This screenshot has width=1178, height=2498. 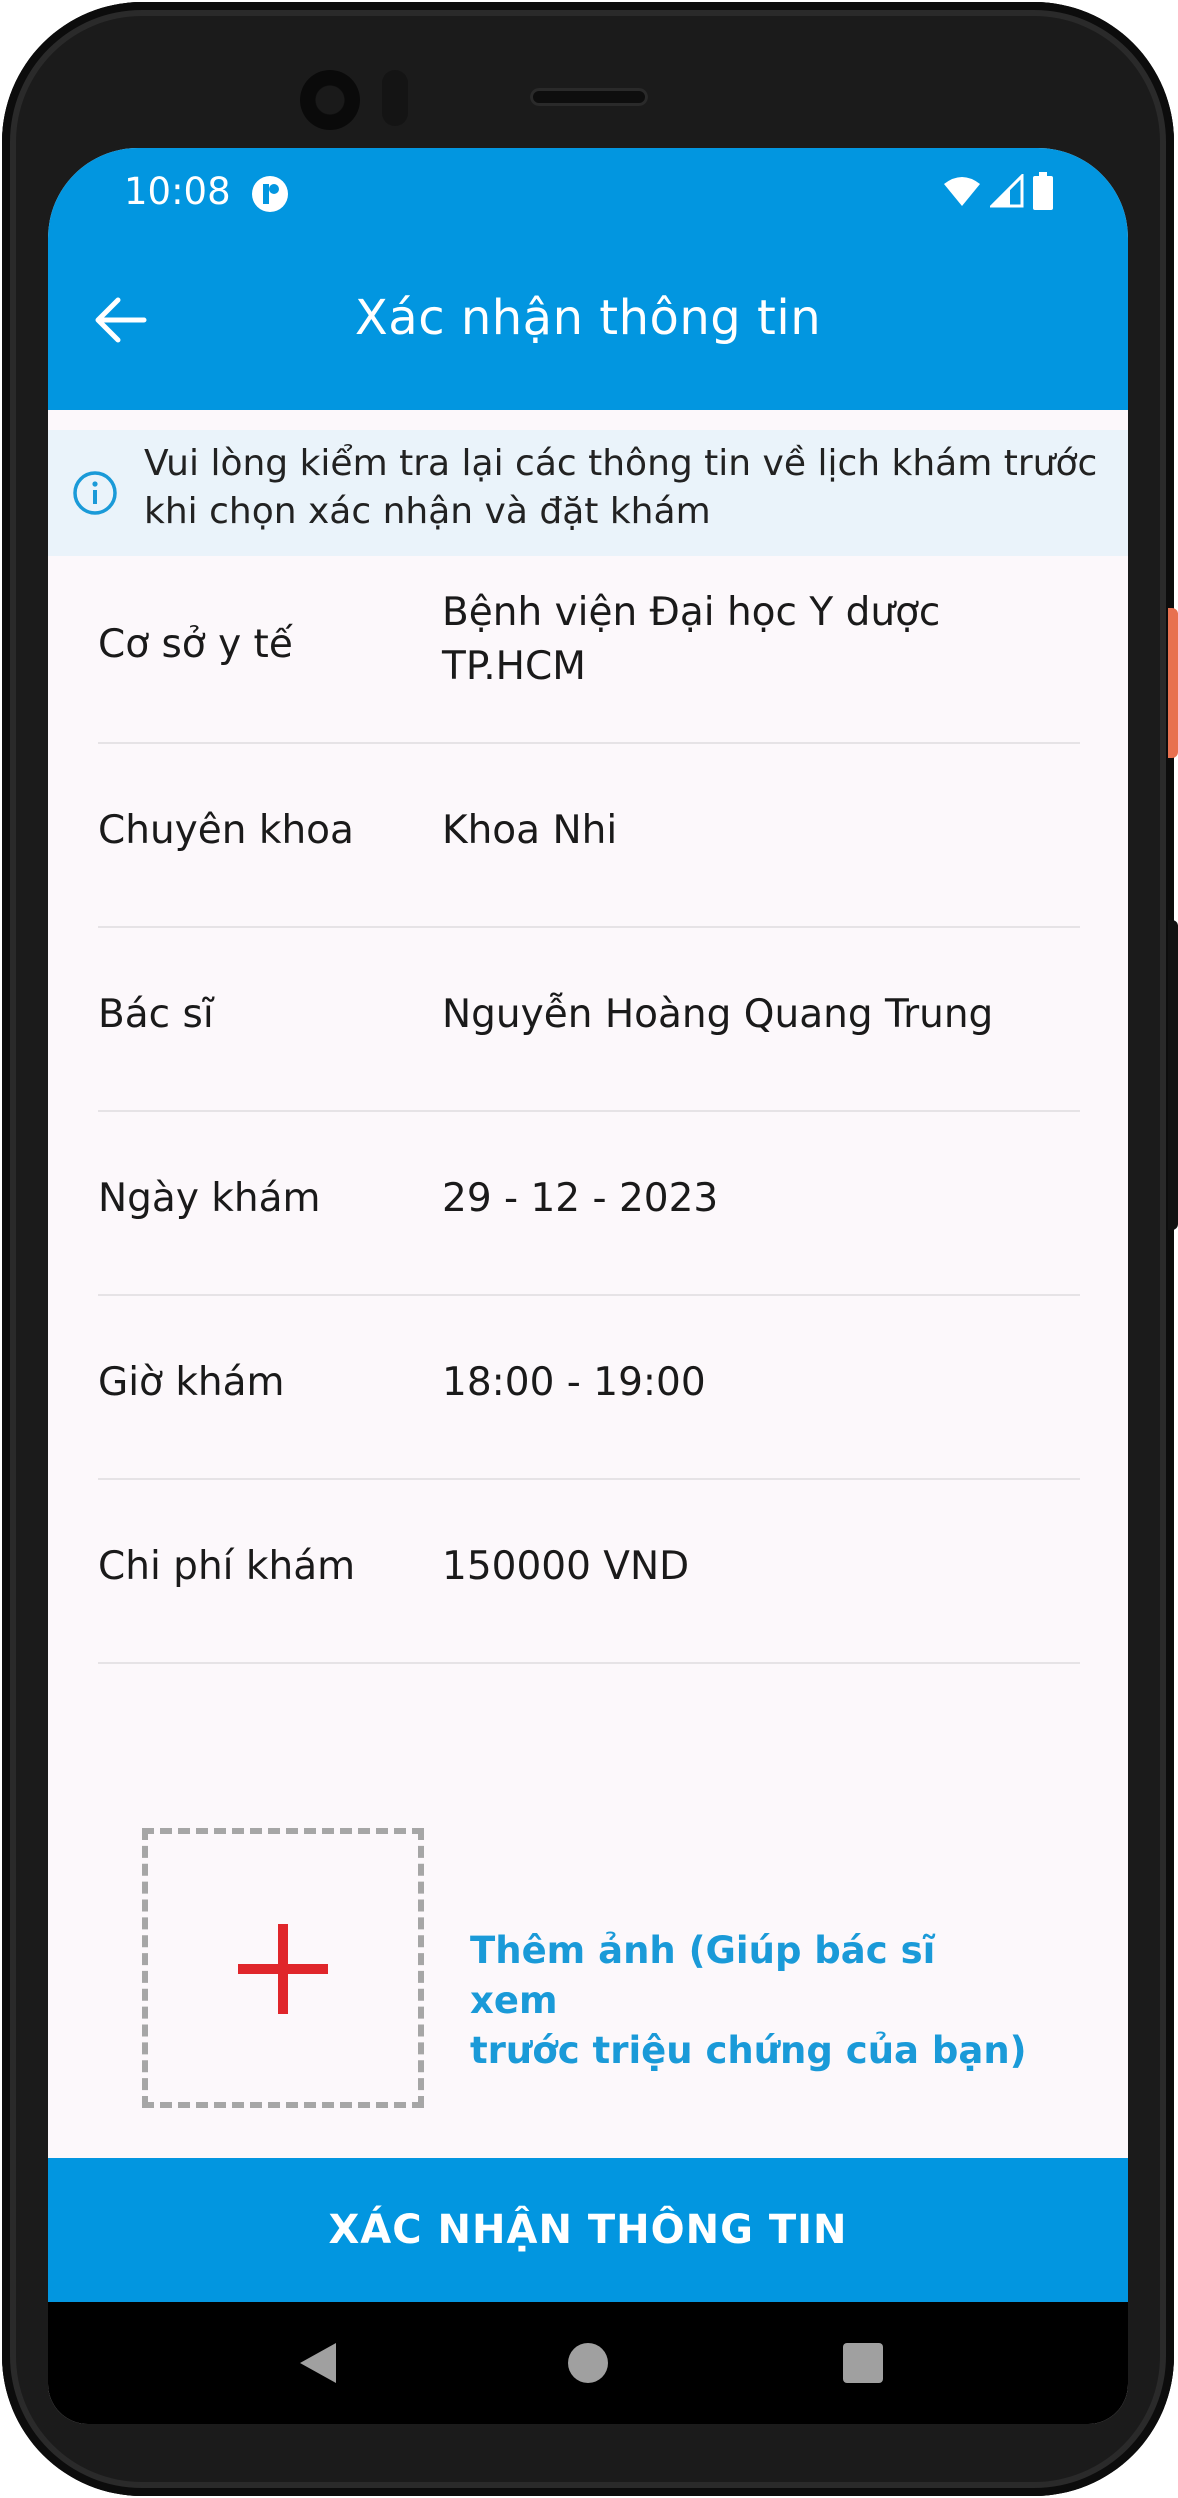 What do you see at coordinates (95, 493) in the screenshot?
I see `info-icon` at bounding box center [95, 493].